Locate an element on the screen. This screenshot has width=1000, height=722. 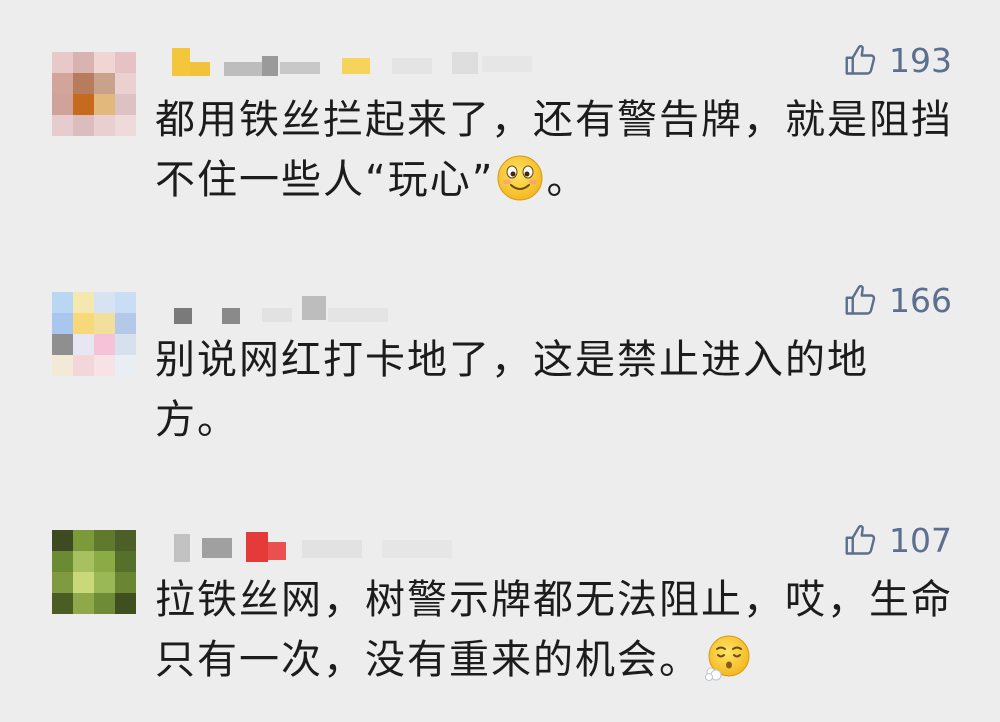
like-button: 166 is located at coordinates (897, 300).